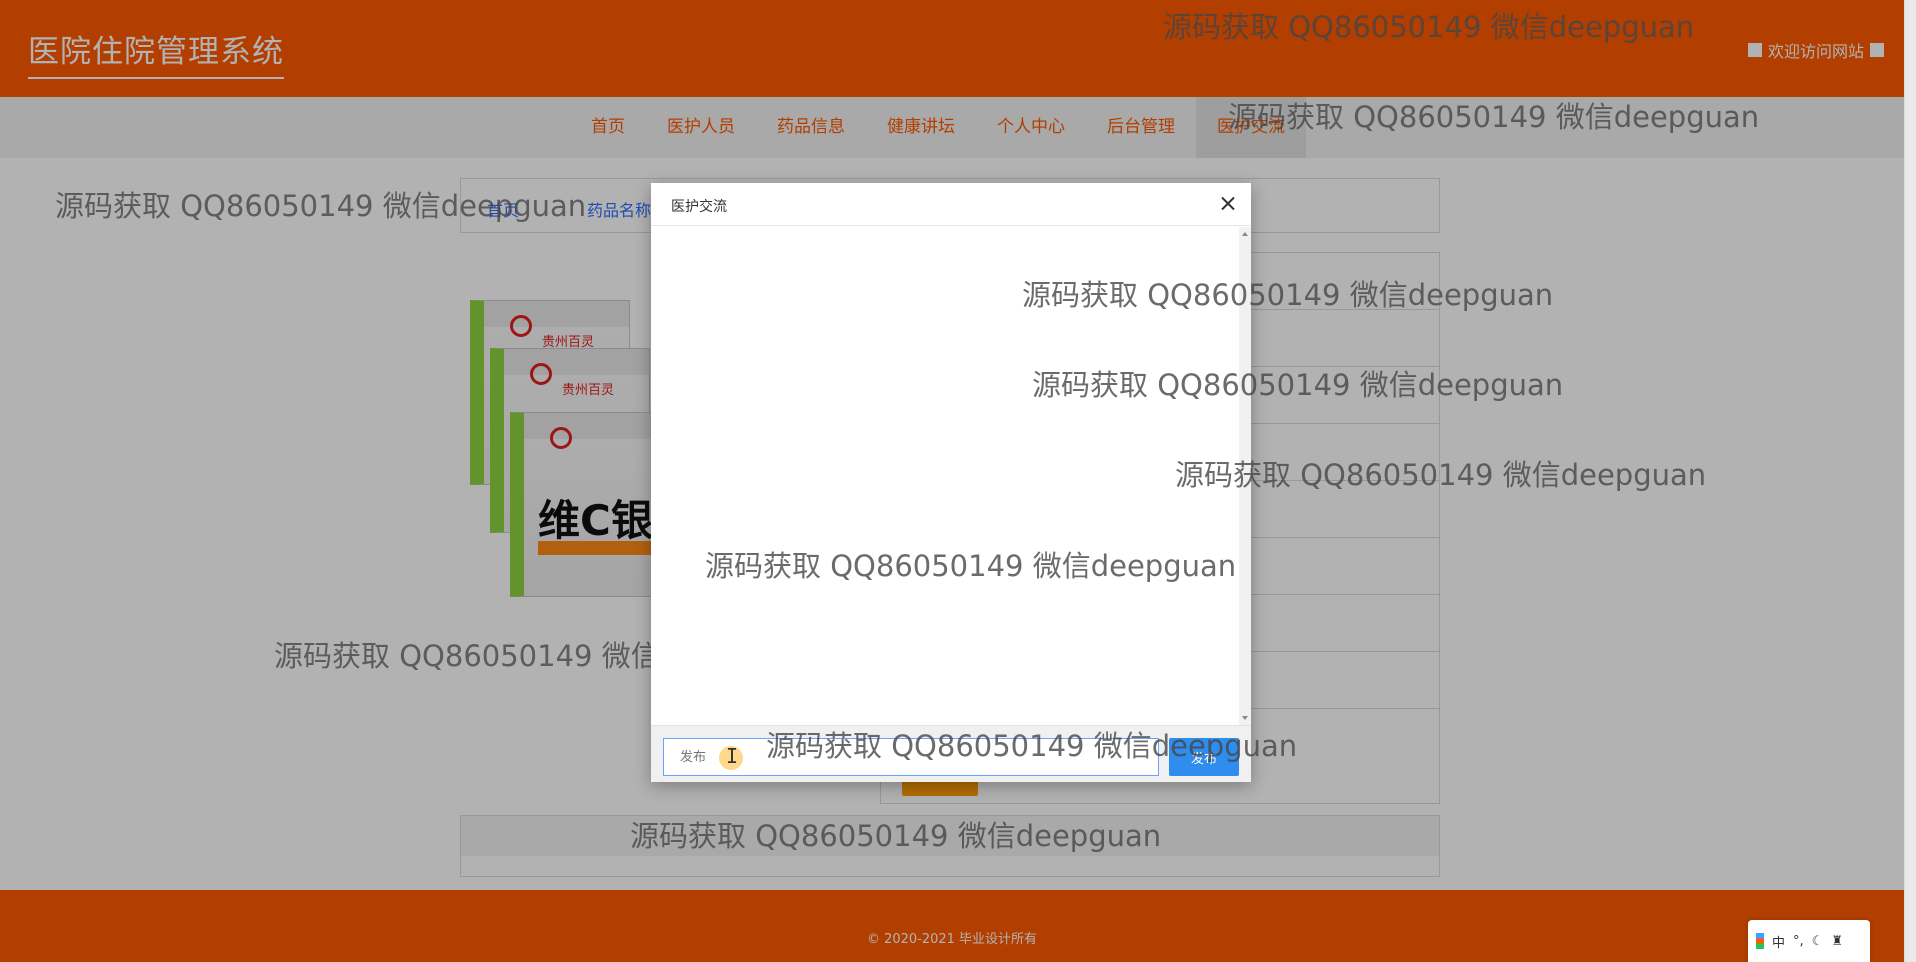  What do you see at coordinates (1204, 757) in the screenshot?
I see `send-button: 发布` at bounding box center [1204, 757].